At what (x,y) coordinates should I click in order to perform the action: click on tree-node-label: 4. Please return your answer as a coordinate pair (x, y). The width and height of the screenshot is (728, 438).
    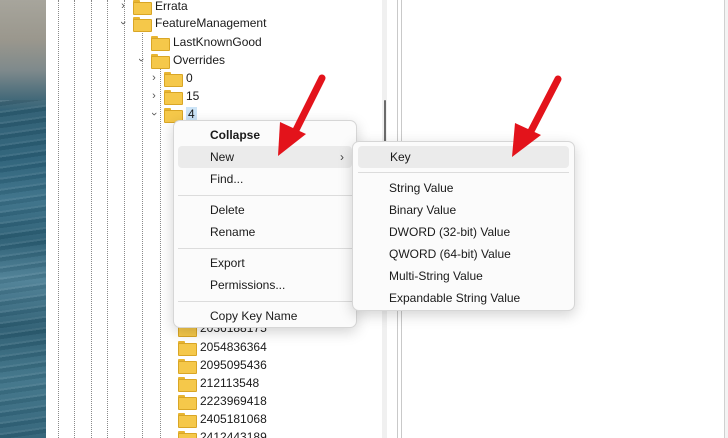
    Looking at the image, I should click on (191, 114).